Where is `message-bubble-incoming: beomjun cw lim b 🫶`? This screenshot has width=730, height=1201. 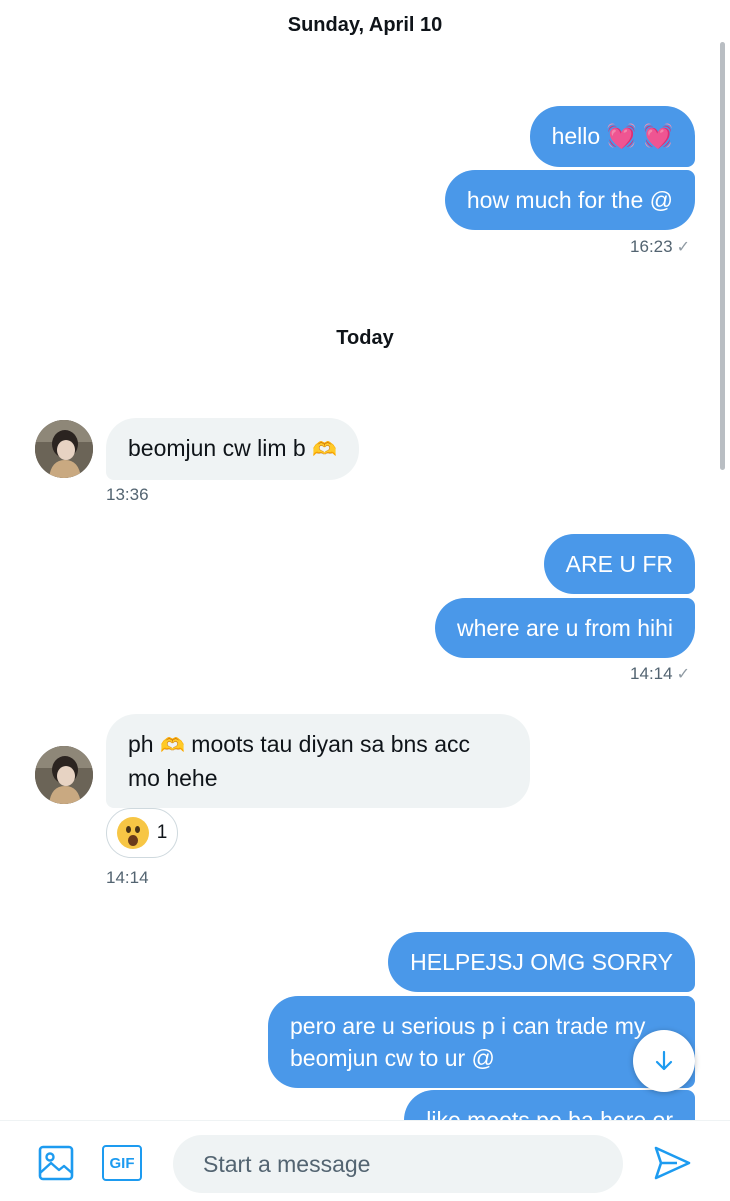
message-bubble-incoming: beomjun cw lim b 🫶 is located at coordinates (232, 449).